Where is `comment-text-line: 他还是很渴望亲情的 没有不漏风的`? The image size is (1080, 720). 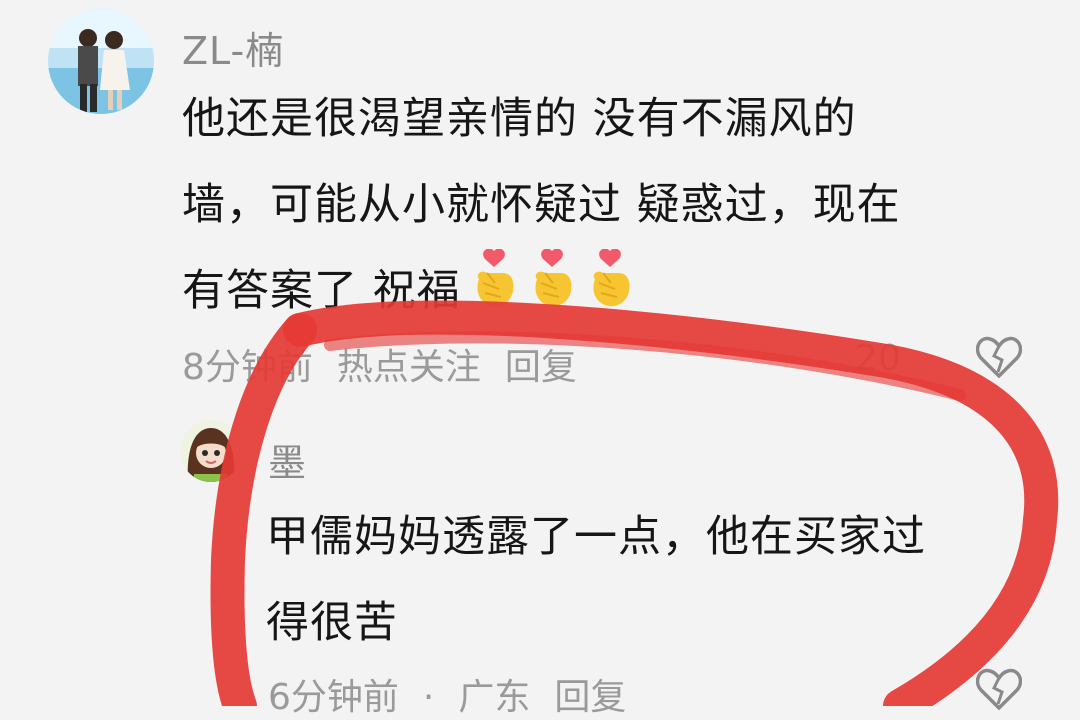 comment-text-line: 他还是很渴望亲情的 没有不漏风的 is located at coordinates (519, 119).